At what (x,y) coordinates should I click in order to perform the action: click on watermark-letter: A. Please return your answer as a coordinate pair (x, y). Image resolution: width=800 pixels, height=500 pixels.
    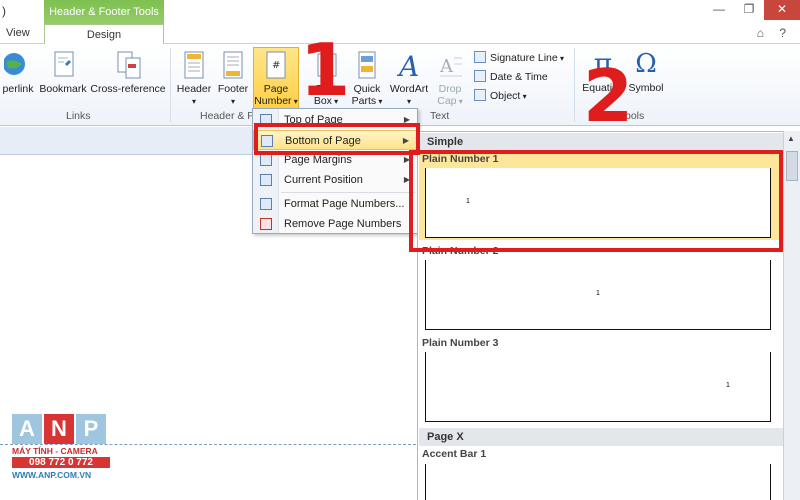
    Looking at the image, I should click on (27, 429).